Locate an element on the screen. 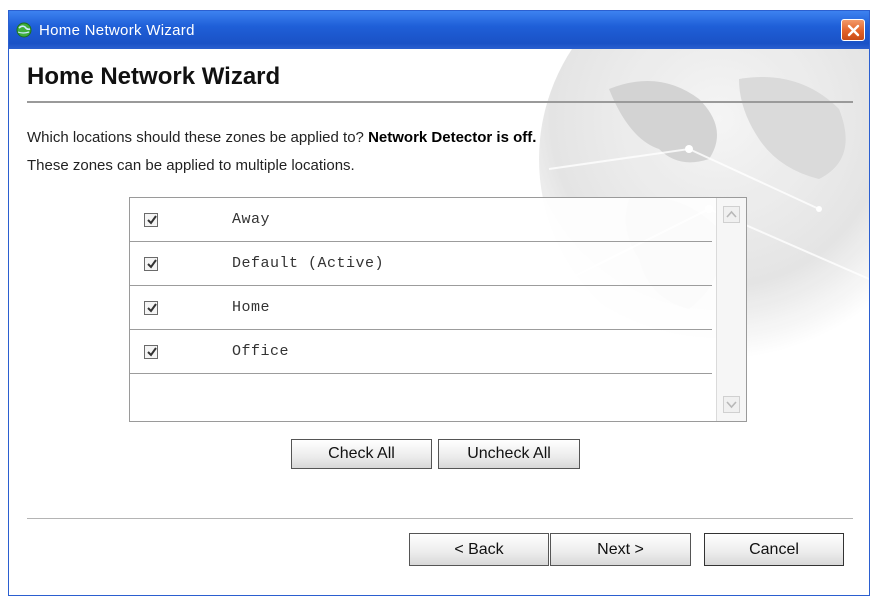 The width and height of the screenshot is (875, 599). window-title: Home Network Wizard is located at coordinates (117, 30).